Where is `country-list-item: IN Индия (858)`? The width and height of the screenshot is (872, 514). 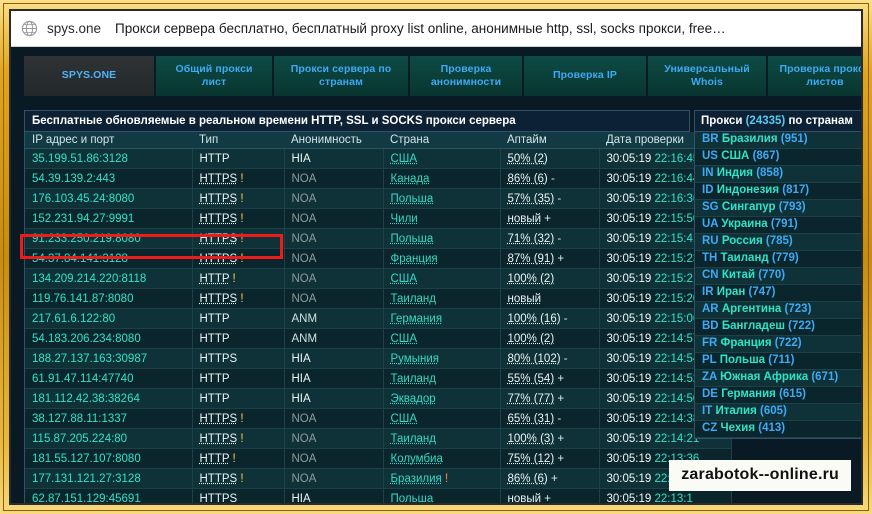
country-list-item: IN Индия (858) is located at coordinates (778, 174).